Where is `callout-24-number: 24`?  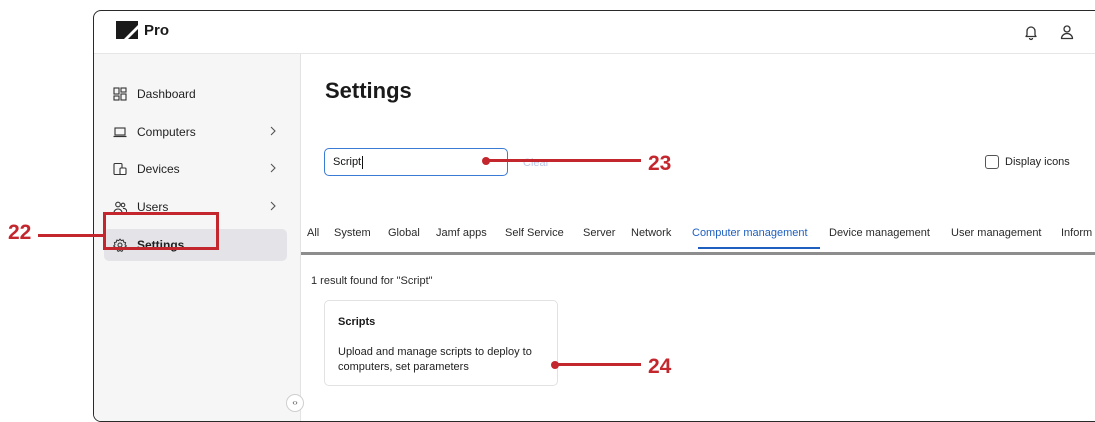 callout-24-number: 24 is located at coordinates (660, 366).